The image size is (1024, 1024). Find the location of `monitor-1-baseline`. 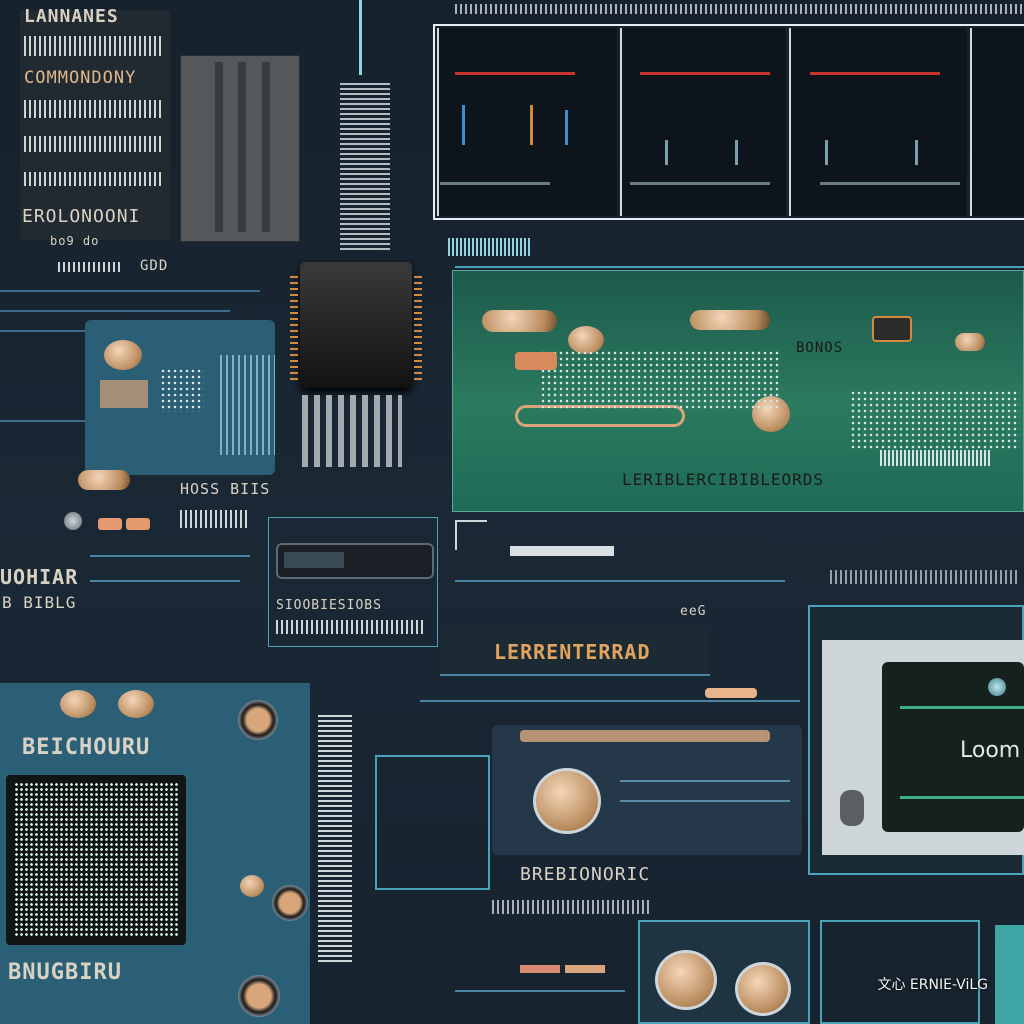

monitor-1-baseline is located at coordinates (495, 183).